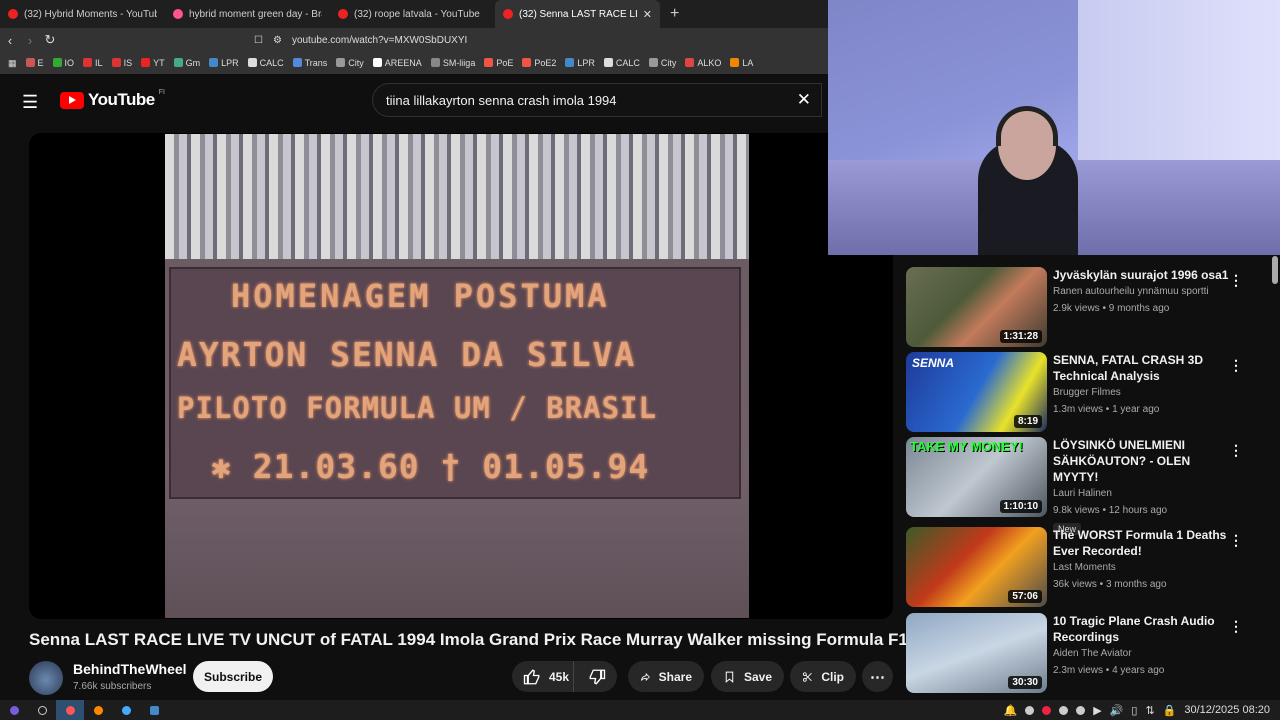  Describe the element at coordinates (1137, 710) in the screenshot. I see `system-tray: 🔔 ▶ 🔊 ▯ ⇅ 🔒 30/12/2025 08:20` at that location.